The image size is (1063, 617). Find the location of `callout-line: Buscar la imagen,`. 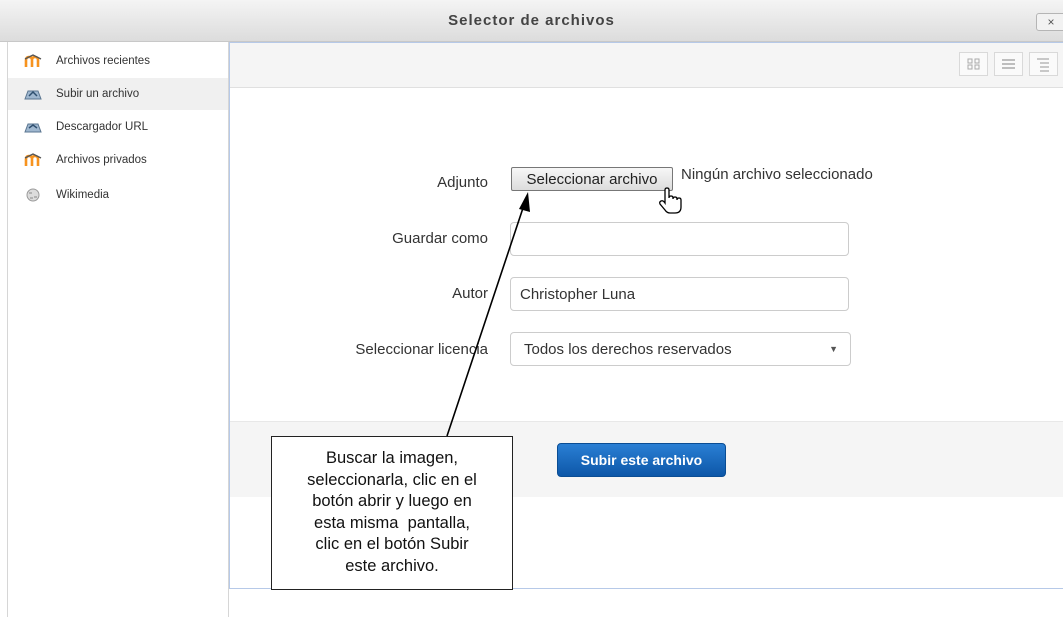

callout-line: Buscar la imagen, is located at coordinates (392, 458).